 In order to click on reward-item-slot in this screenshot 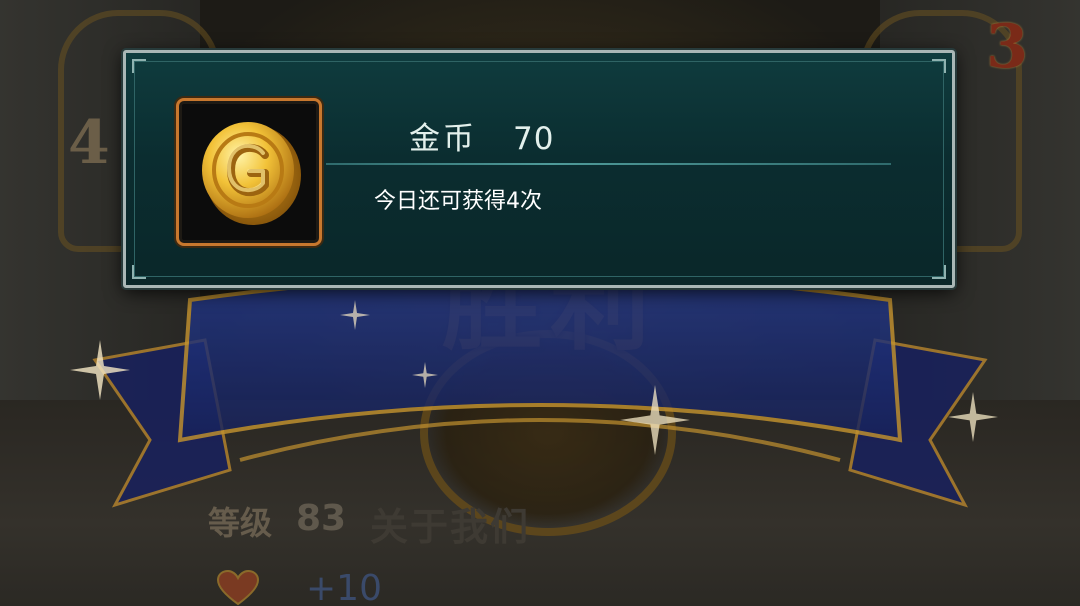, I will do `click(249, 172)`.